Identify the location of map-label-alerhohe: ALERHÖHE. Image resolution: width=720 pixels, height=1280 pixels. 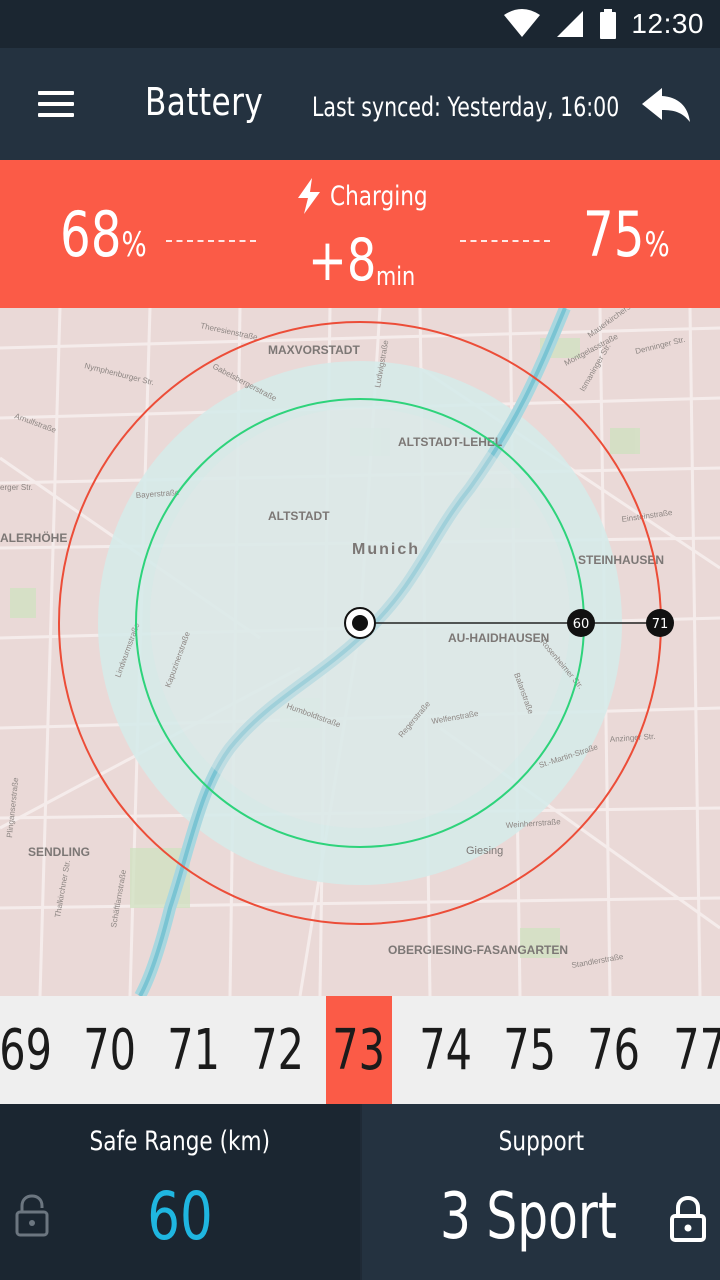
(33, 537).